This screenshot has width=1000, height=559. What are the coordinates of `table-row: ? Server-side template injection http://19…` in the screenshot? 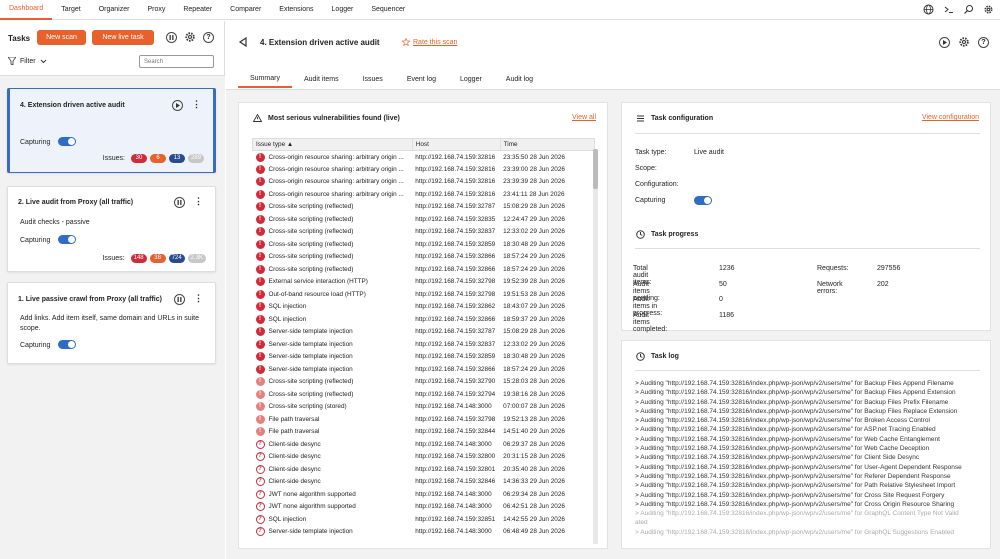 It's located at (424, 532).